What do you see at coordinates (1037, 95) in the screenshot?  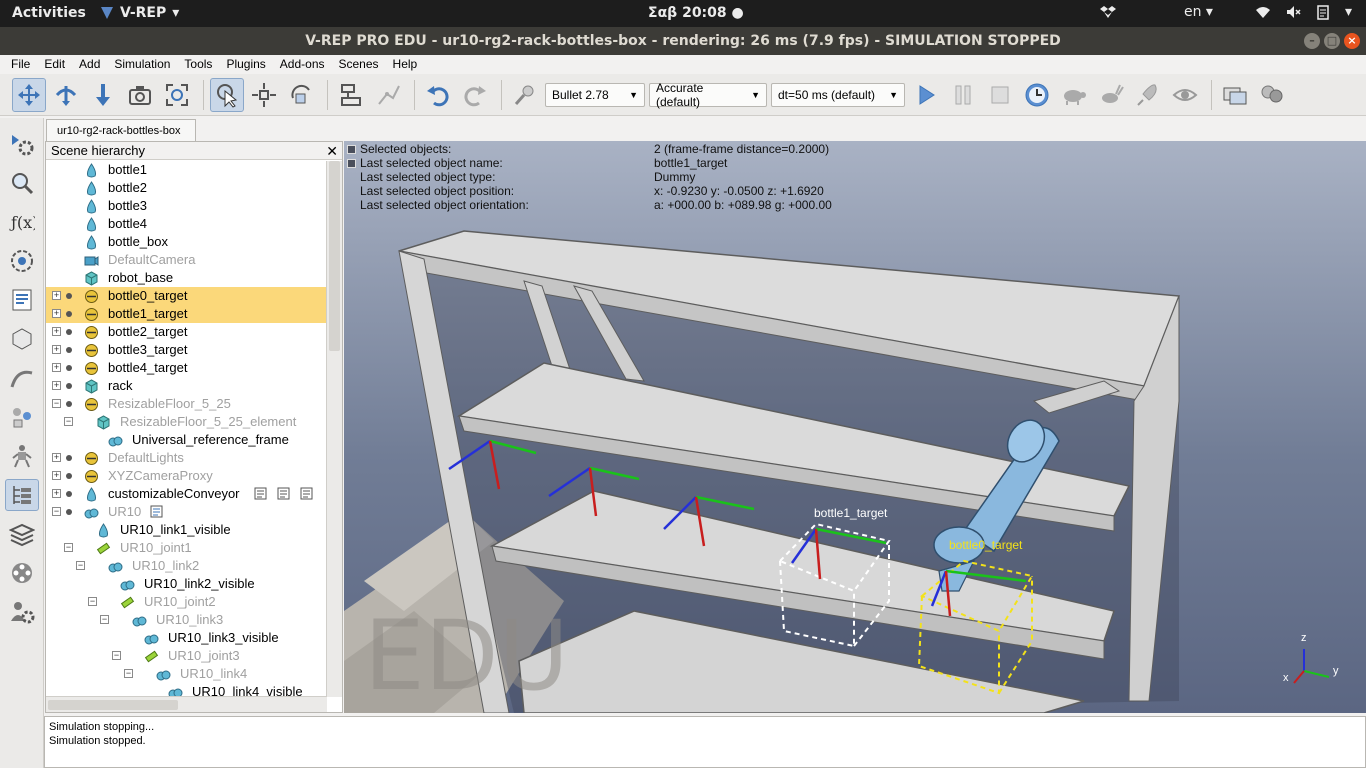 I see `realtime-mode-button` at bounding box center [1037, 95].